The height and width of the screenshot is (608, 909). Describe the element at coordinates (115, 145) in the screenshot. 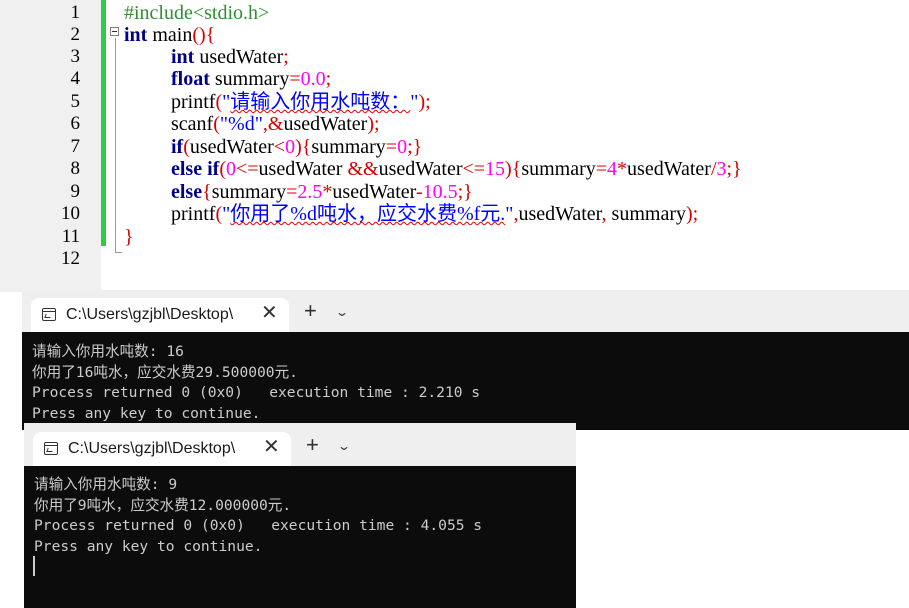

I see `fold-guide-line` at that location.